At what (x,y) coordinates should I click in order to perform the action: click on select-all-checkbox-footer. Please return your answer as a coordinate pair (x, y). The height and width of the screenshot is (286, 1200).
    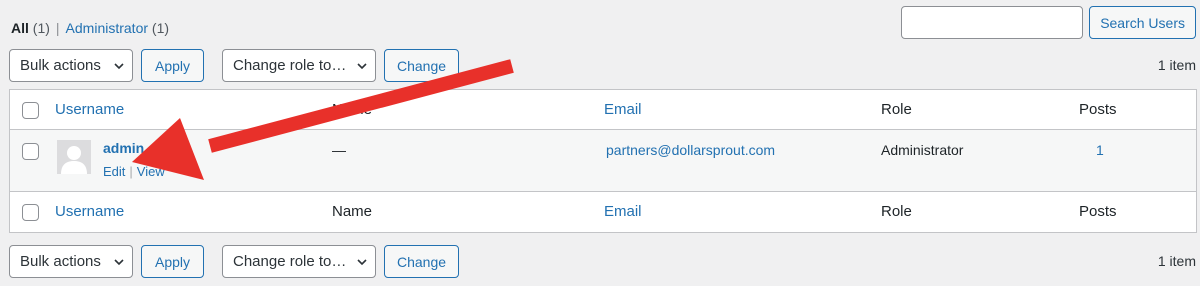
    Looking at the image, I should click on (30, 212).